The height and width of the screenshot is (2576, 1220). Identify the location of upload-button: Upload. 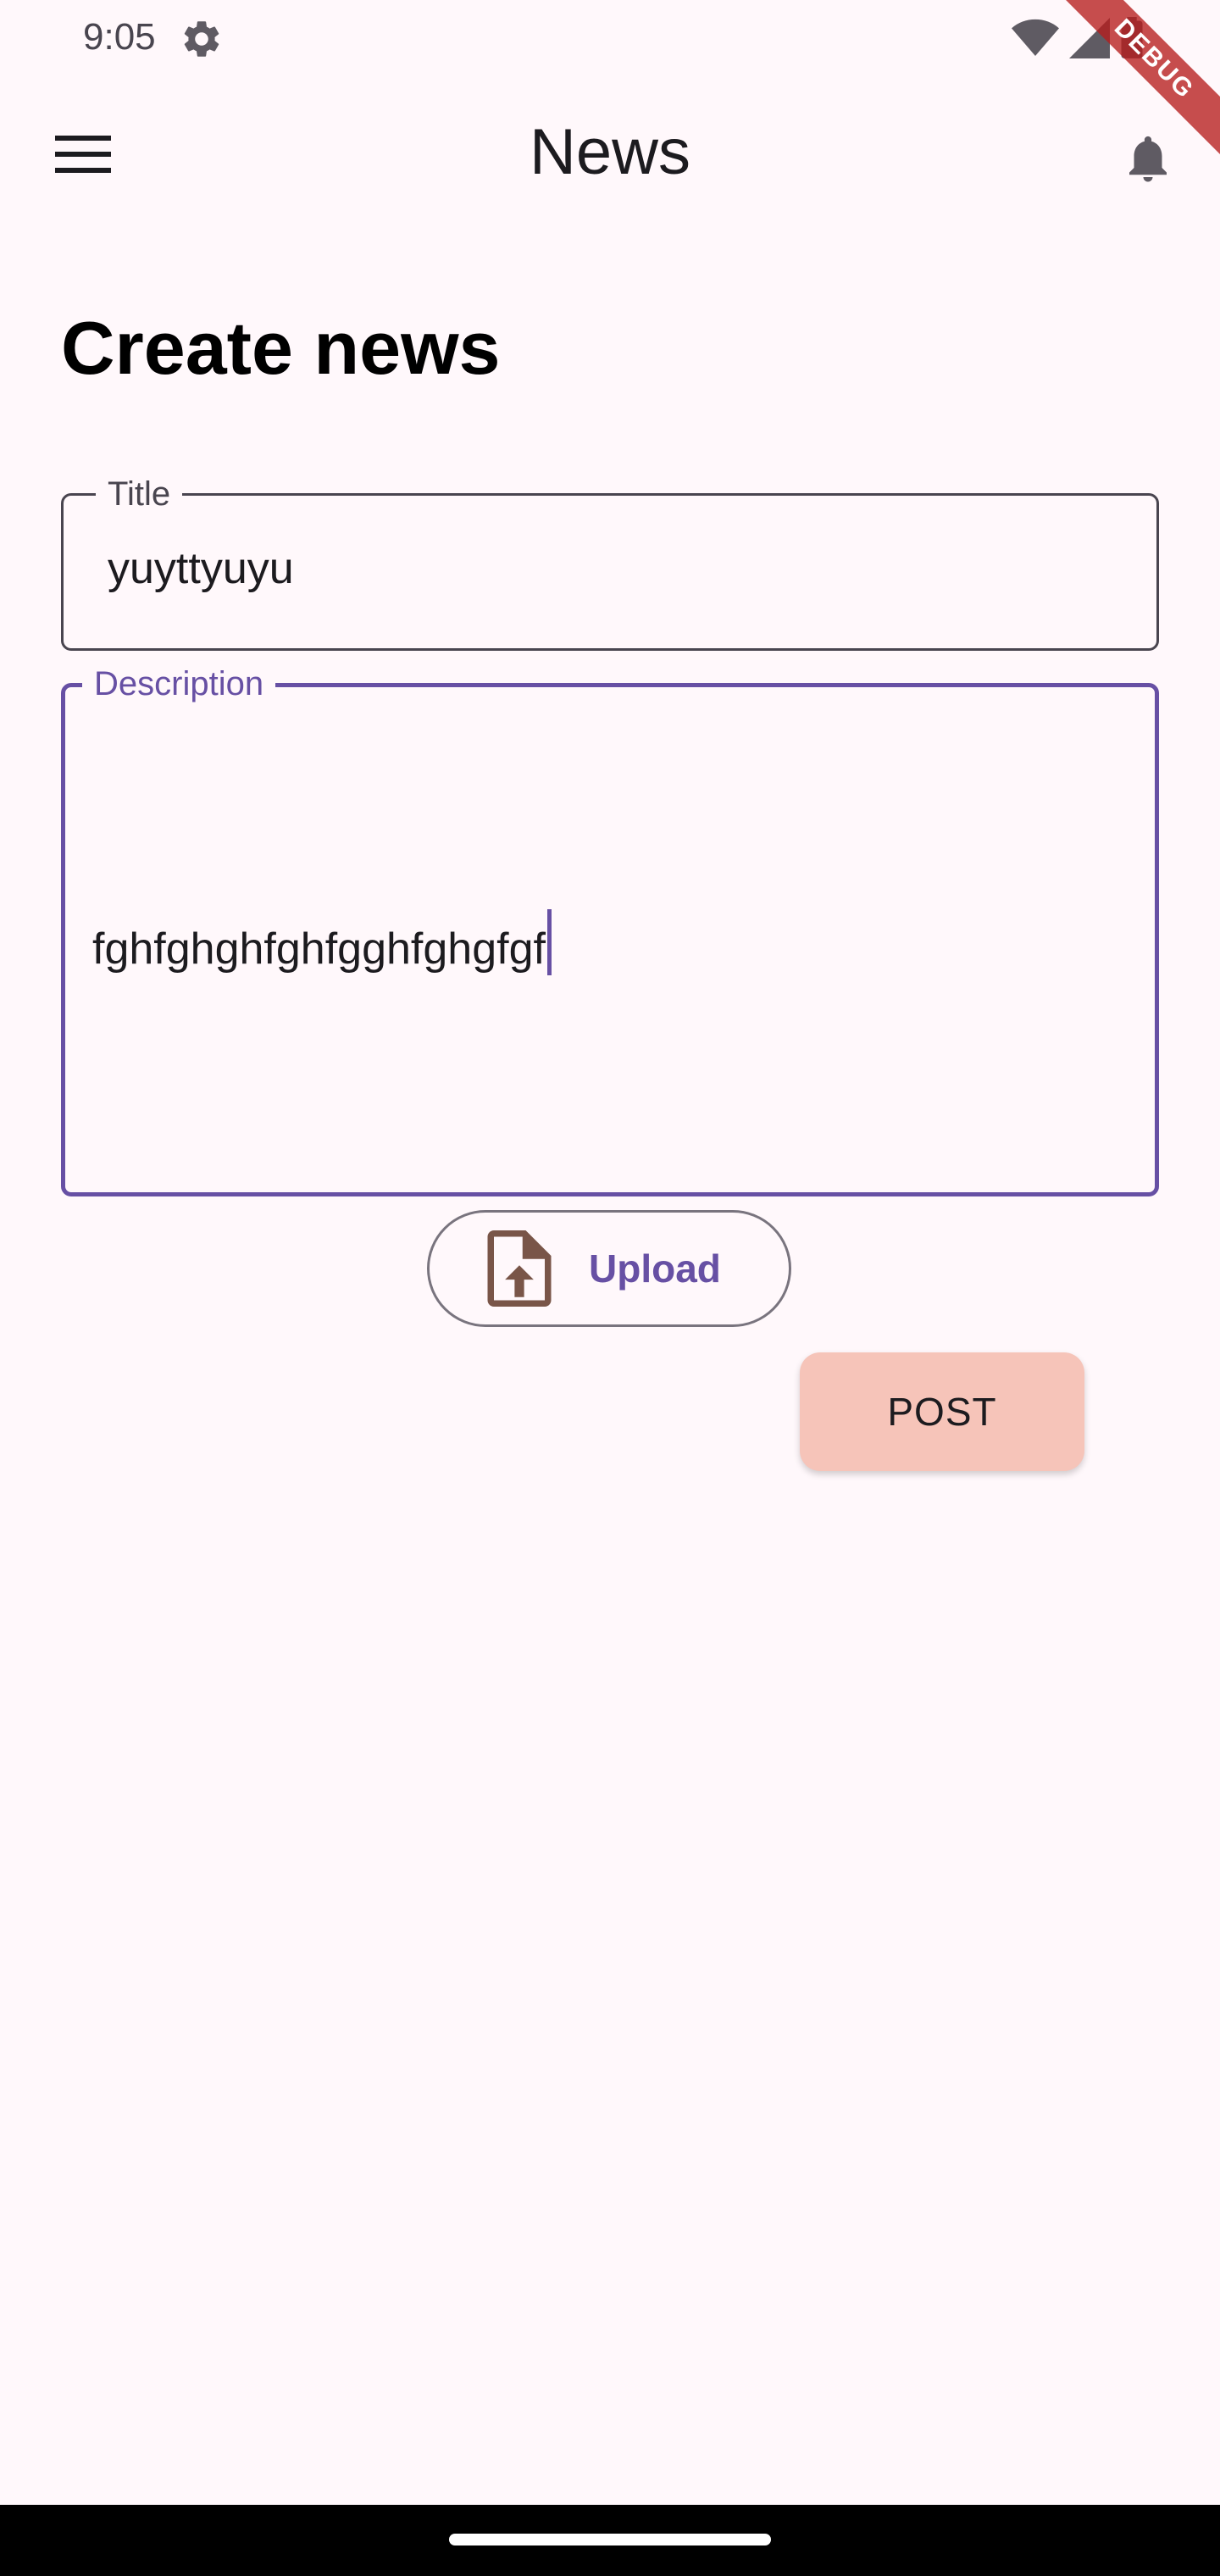
(609, 1268).